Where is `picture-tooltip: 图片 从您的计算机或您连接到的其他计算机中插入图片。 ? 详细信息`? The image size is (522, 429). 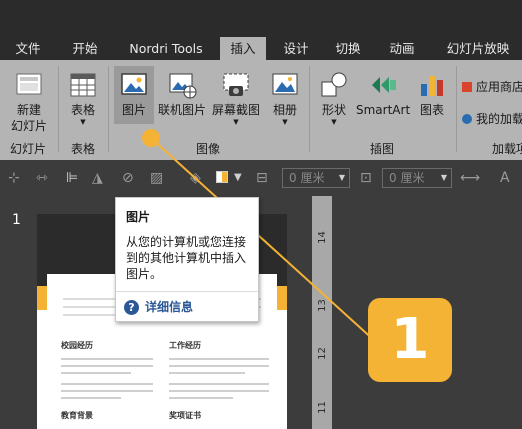 picture-tooltip: 图片 从您的计算机或您连接到的其他计算机中插入图片。 ? 详细信息 is located at coordinates (187, 259).